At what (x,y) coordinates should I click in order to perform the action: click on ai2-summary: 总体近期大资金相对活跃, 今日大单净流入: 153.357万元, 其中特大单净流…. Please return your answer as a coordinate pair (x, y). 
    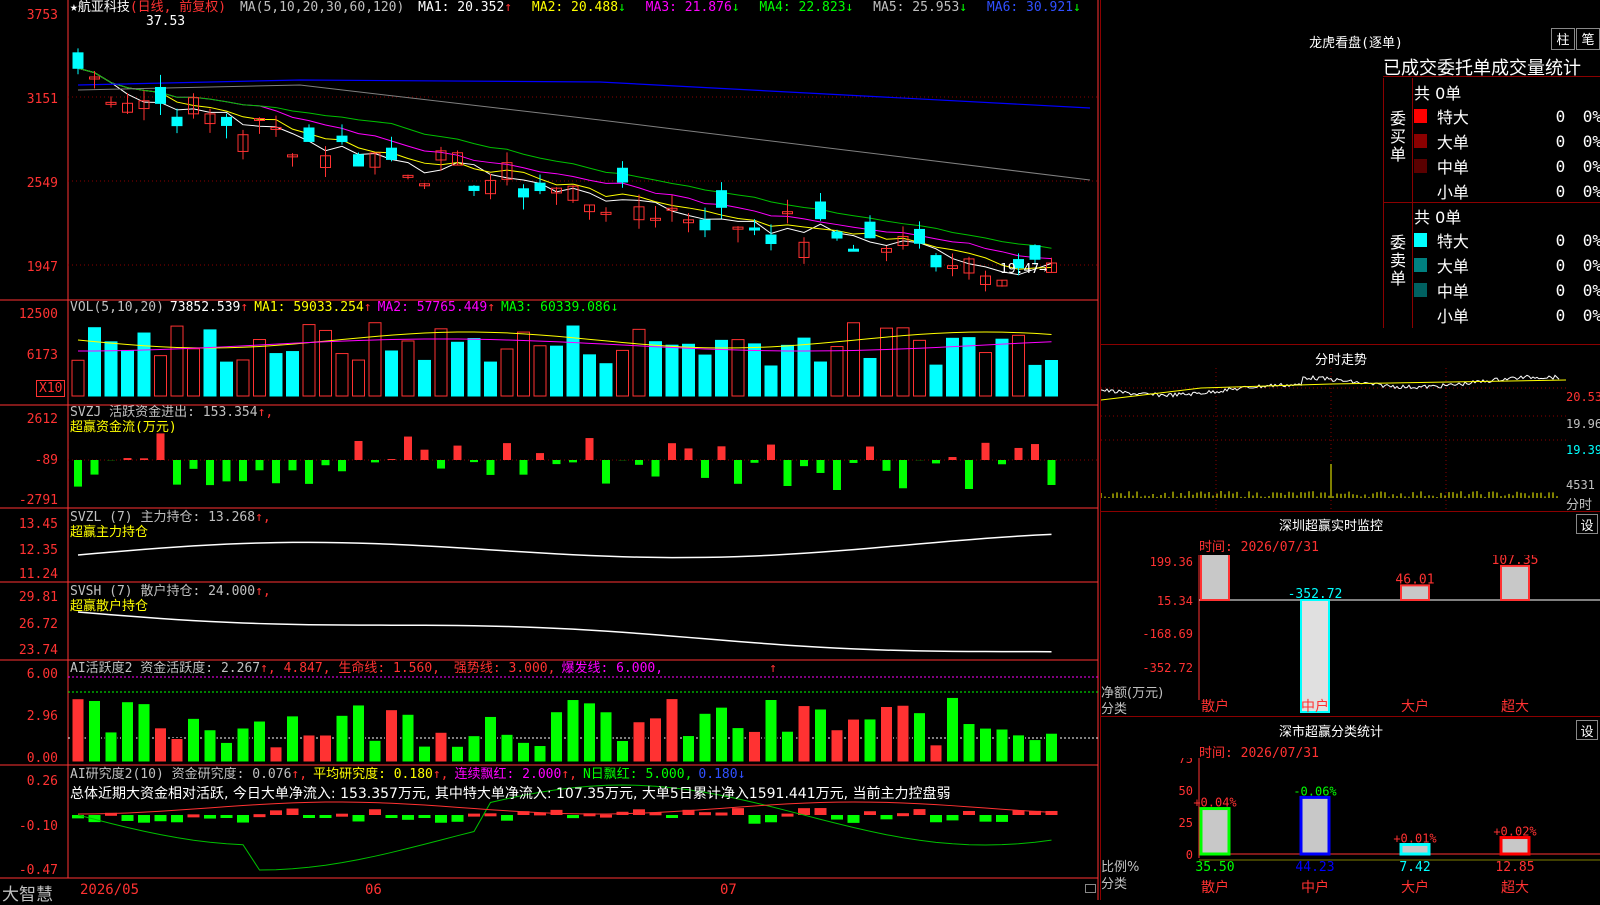
    Looking at the image, I should click on (510, 794).